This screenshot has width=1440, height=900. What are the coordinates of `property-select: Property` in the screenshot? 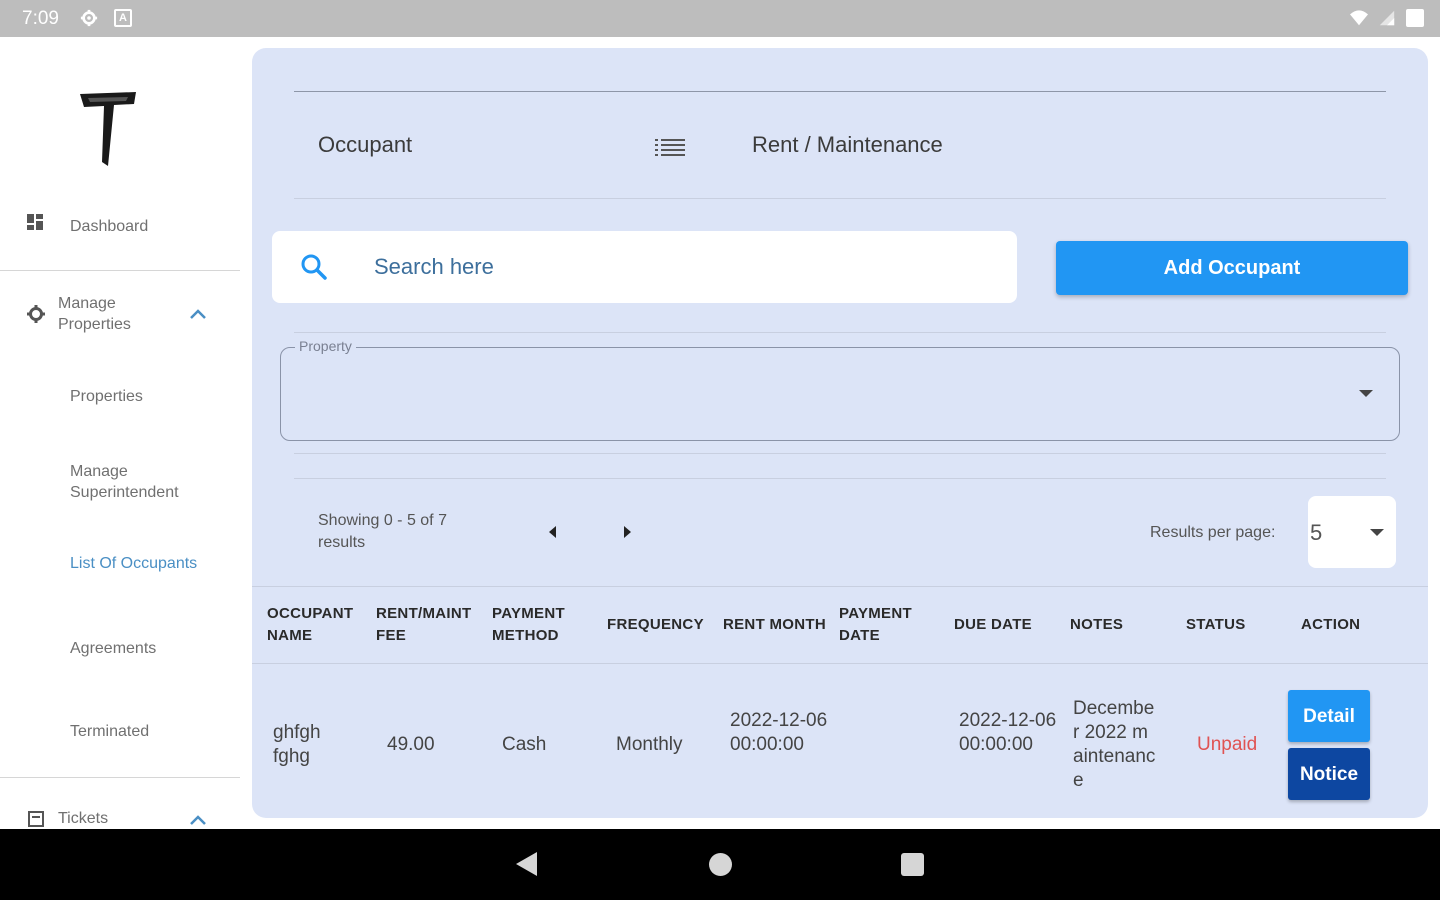 It's located at (840, 389).